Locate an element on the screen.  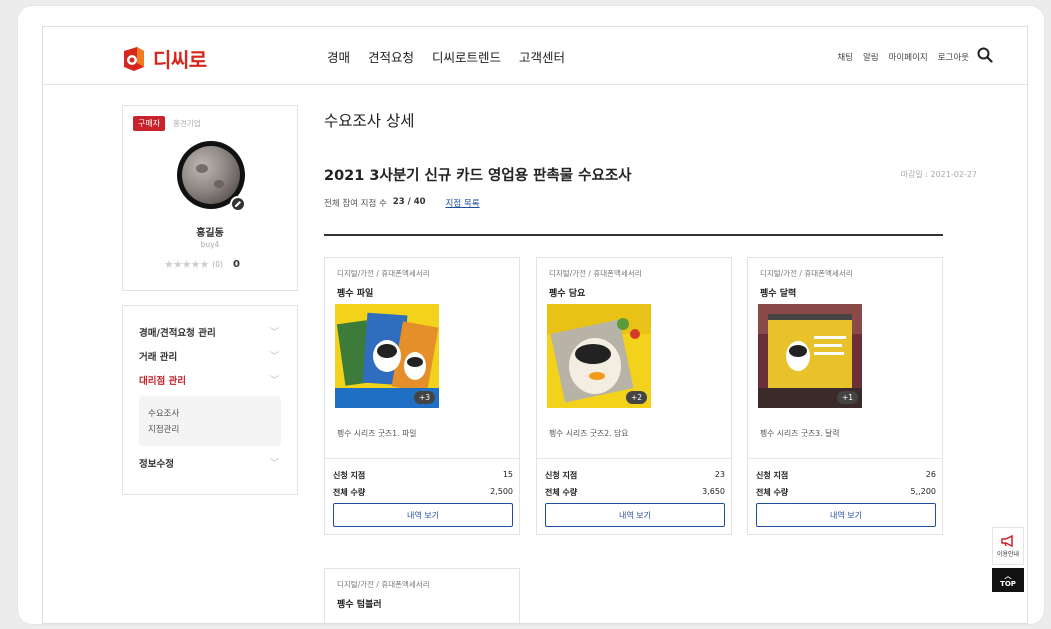
card-title: 펭수 텀블러 is located at coordinates (359, 603).